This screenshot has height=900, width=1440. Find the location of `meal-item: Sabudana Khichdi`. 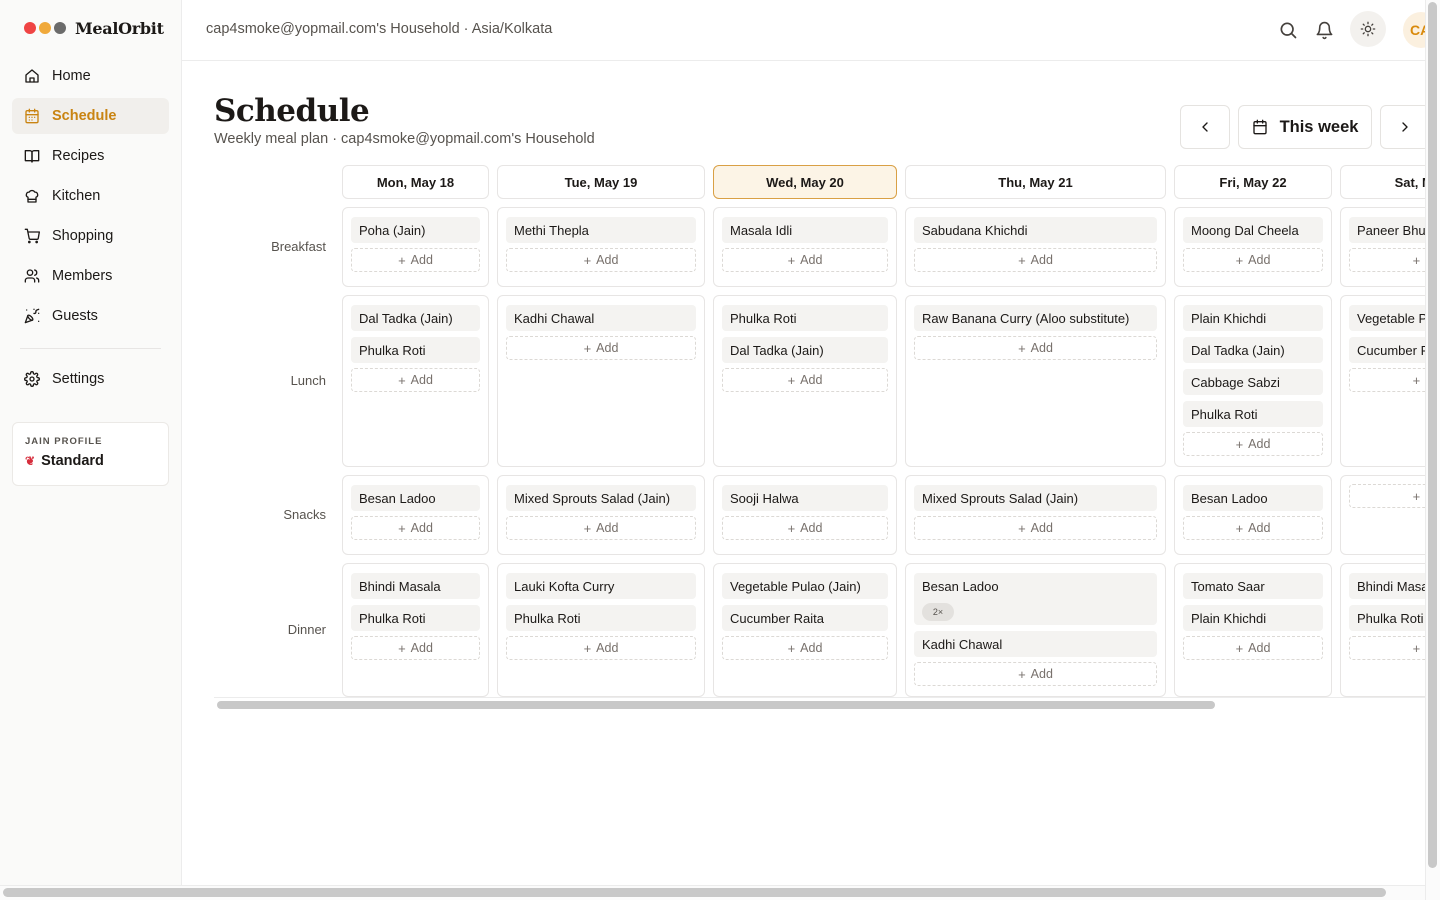

meal-item: Sabudana Khichdi is located at coordinates (1035, 230).